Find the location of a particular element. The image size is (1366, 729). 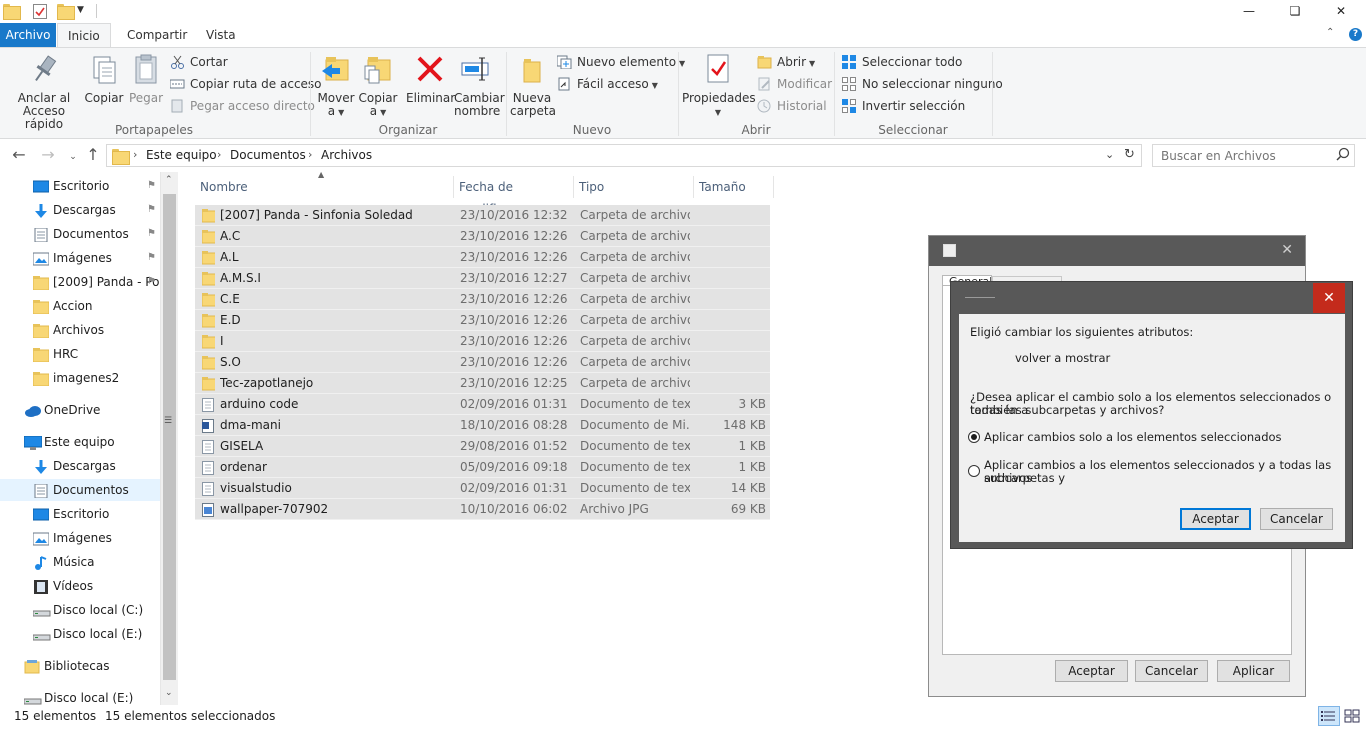

scroll-down-icon: ⌄ is located at coordinates (169, 693).